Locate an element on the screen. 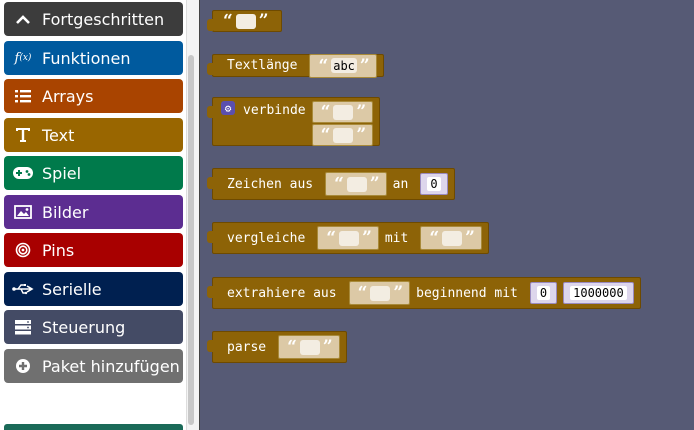 Image resolution: width=694 pixels, height=430 pixels. string-literal: “ abc ” is located at coordinates (343, 65).